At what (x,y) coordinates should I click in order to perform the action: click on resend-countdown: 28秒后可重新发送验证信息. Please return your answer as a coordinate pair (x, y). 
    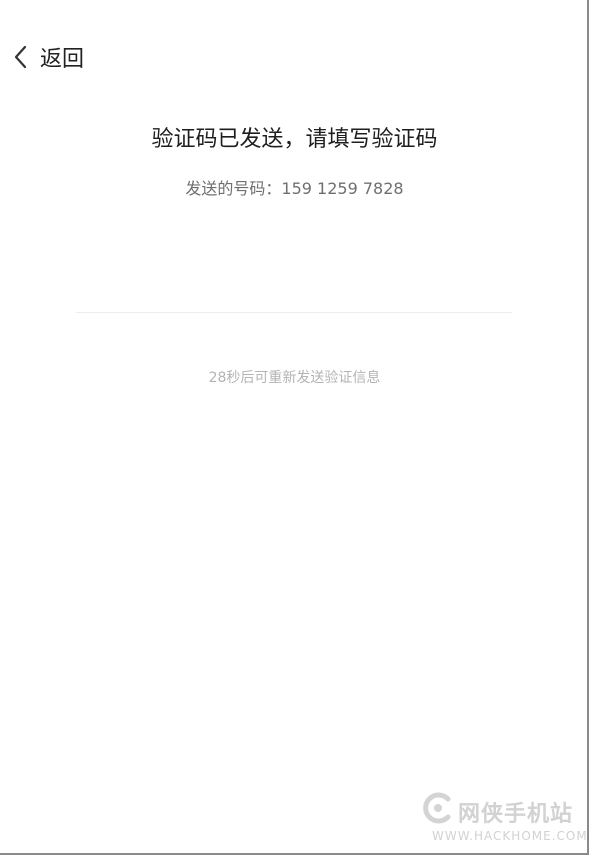
    Looking at the image, I should click on (294, 378).